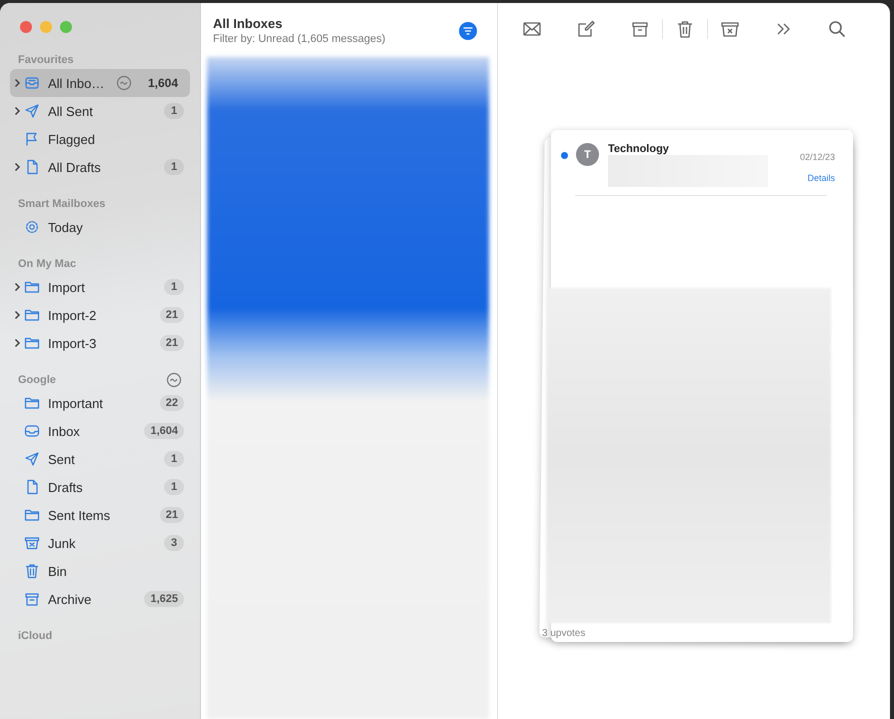  What do you see at coordinates (37, 380) in the screenshot?
I see `section-heading: Google` at bounding box center [37, 380].